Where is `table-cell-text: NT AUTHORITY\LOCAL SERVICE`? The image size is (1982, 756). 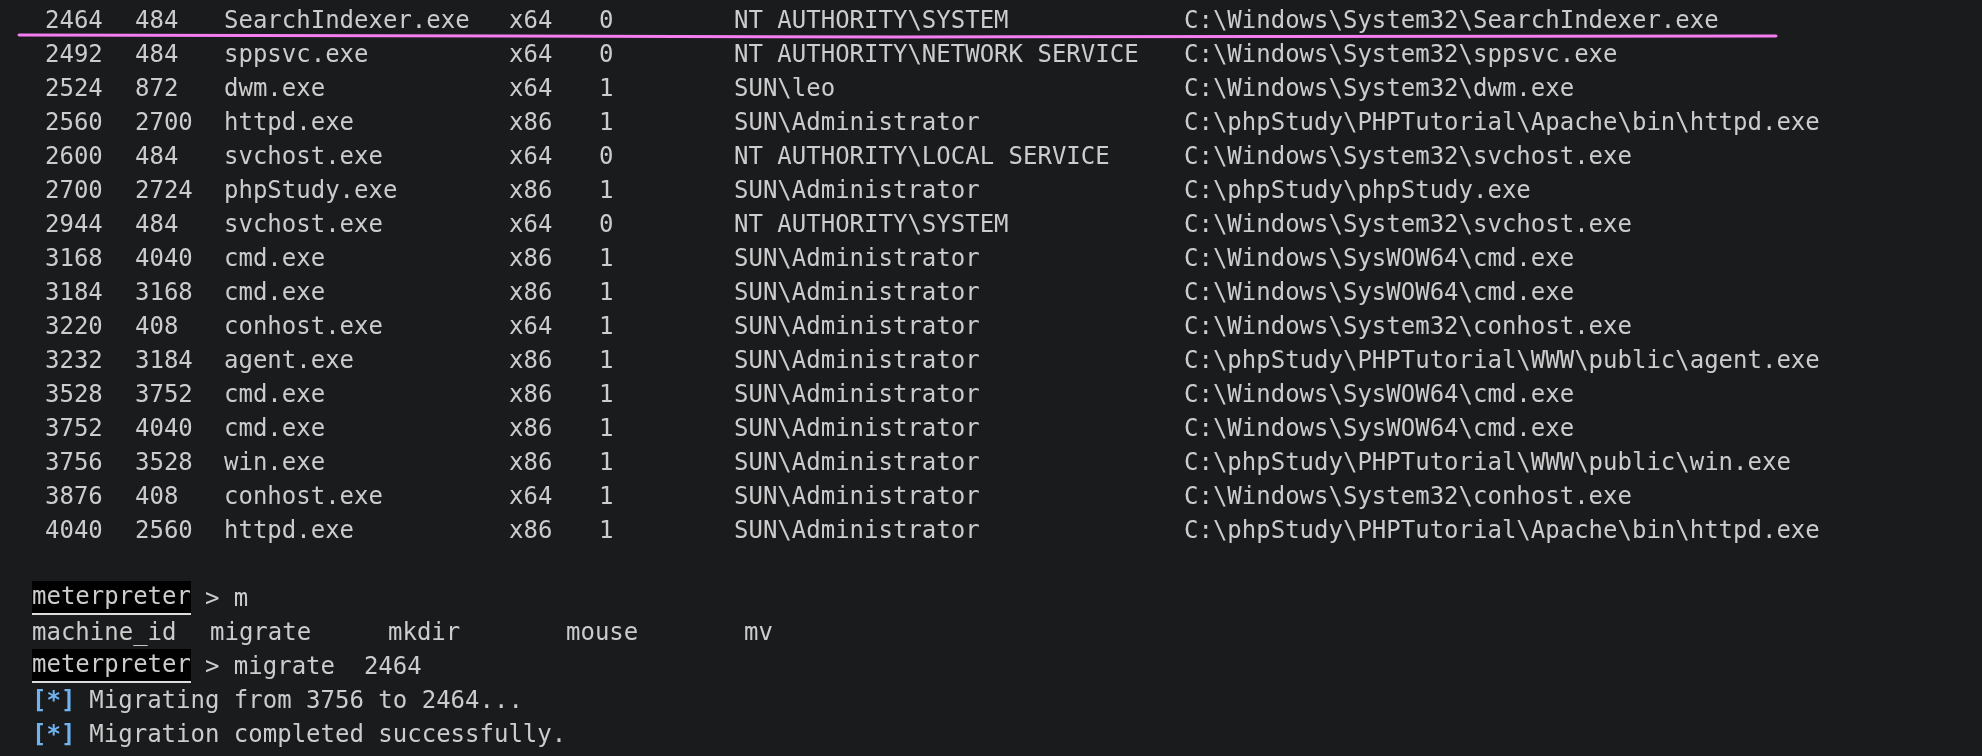 table-cell-text: NT AUTHORITY\LOCAL SERVICE is located at coordinates (922, 156).